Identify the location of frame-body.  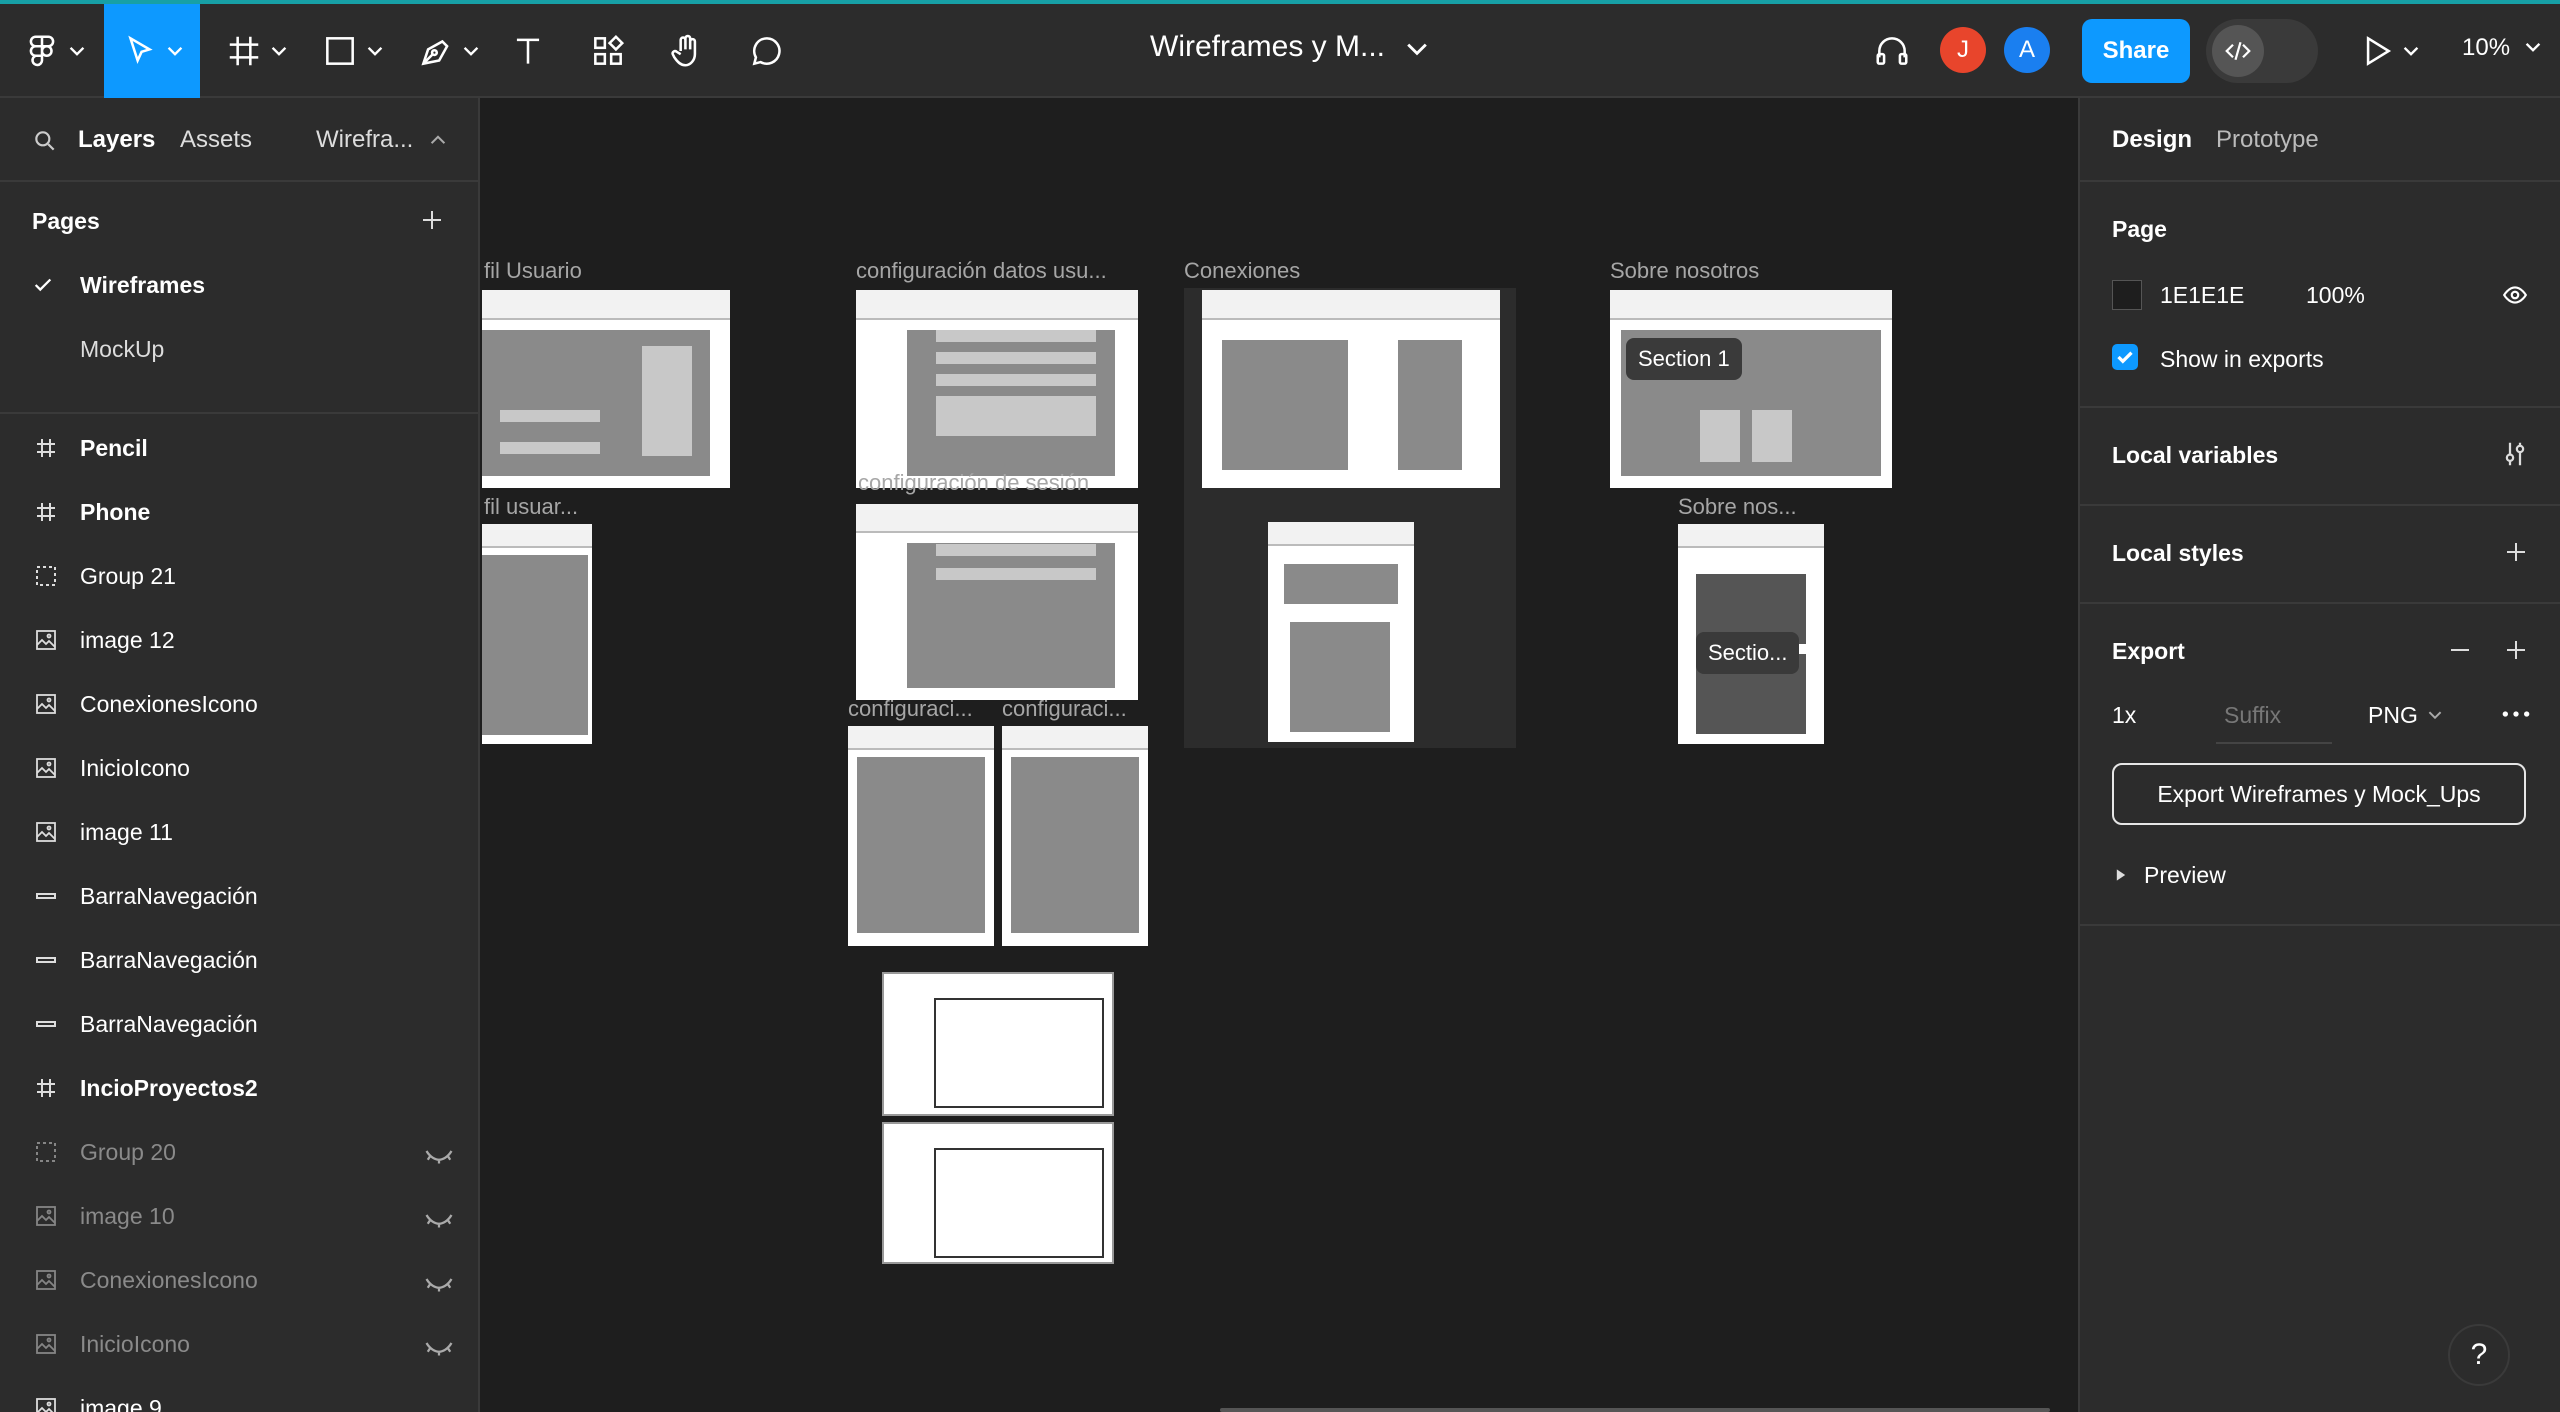
(1011, 616).